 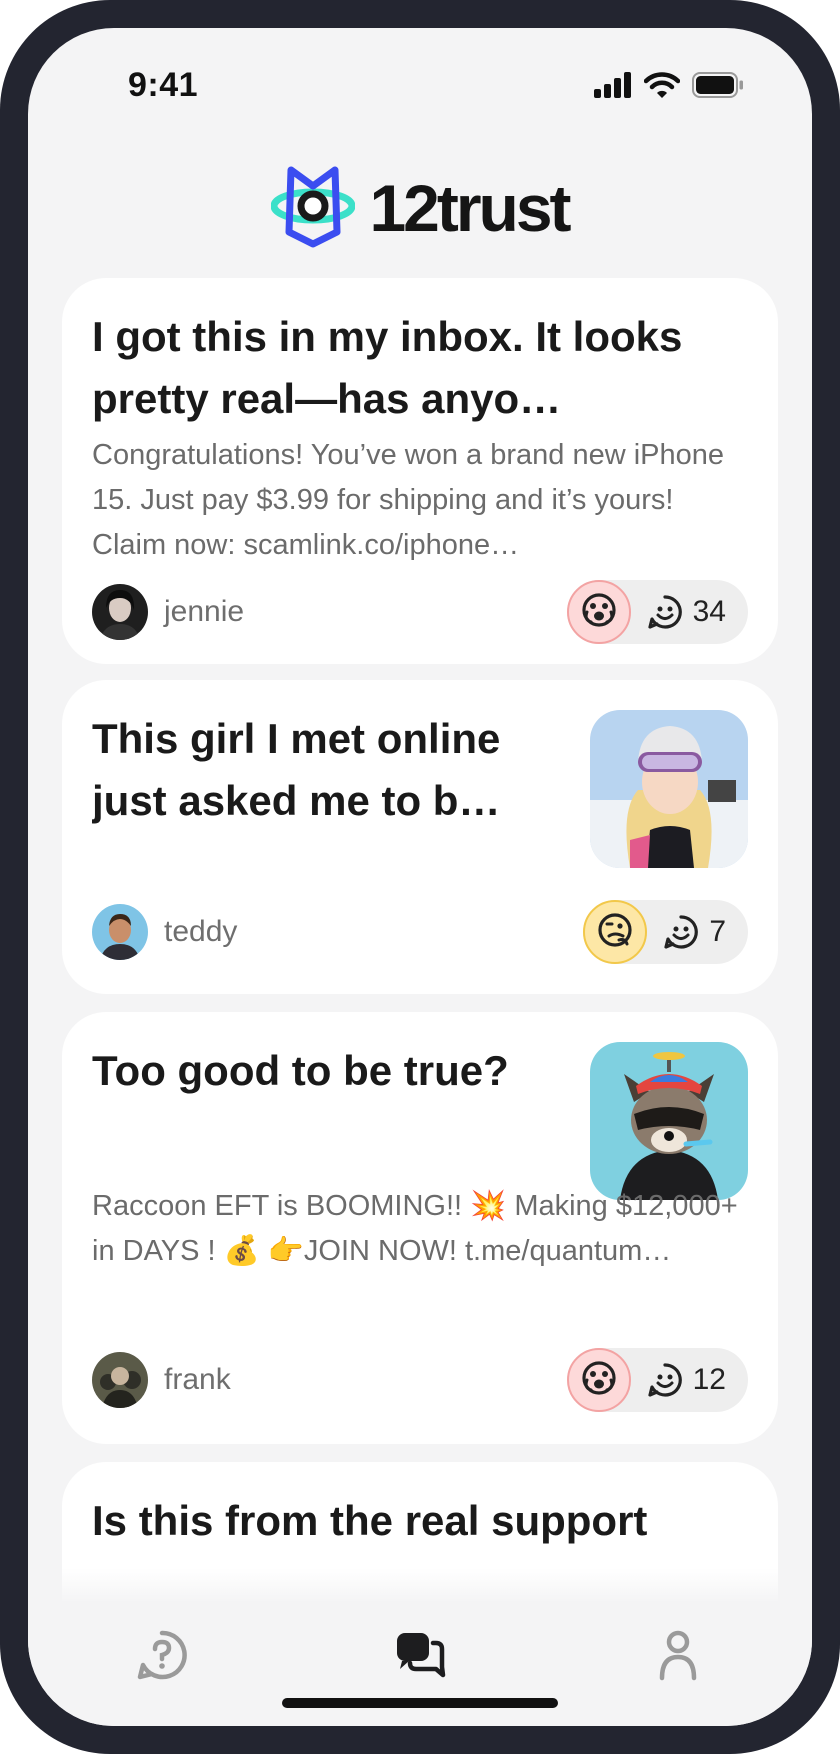 I want to click on logo-icon, so click(x=313, y=208).